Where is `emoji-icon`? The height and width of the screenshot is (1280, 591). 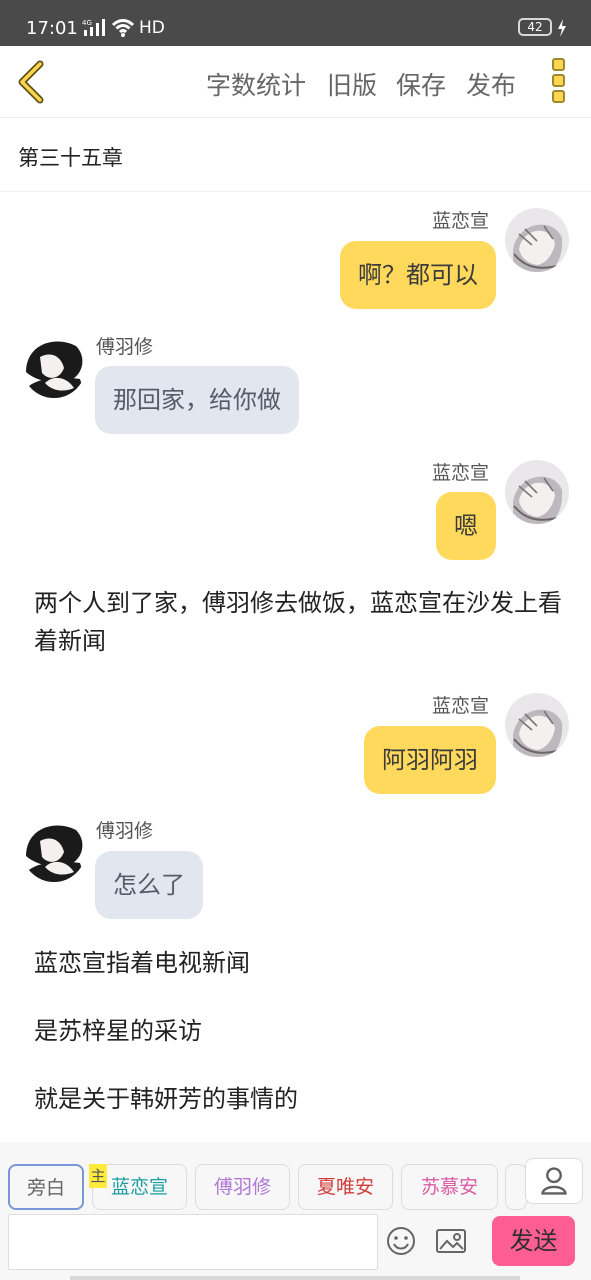 emoji-icon is located at coordinates (401, 1241).